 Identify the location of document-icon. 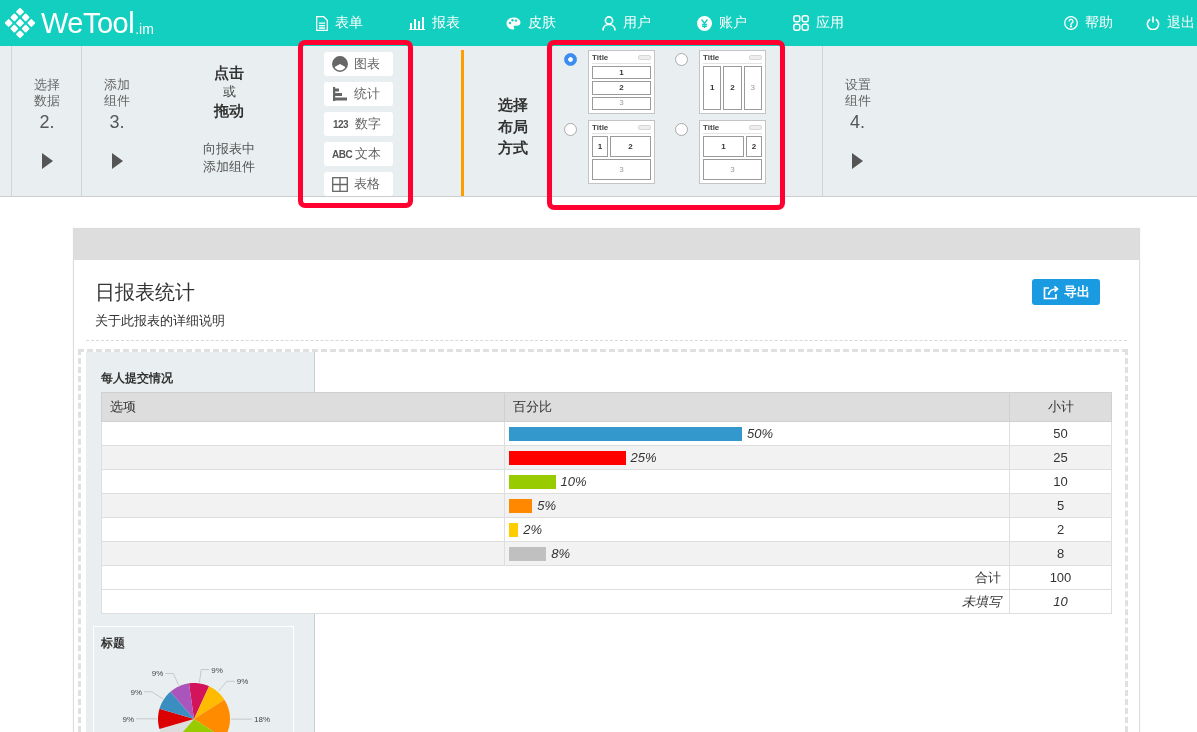
(322, 23).